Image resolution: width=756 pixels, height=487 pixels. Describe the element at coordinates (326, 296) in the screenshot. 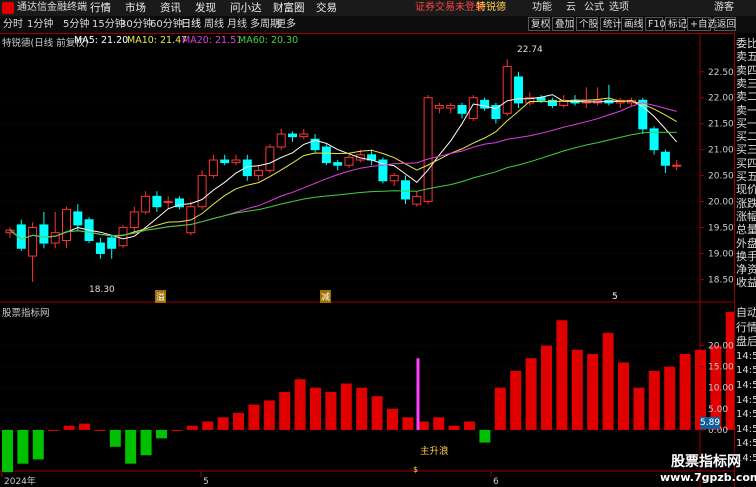

I see `event-marker: 减` at that location.